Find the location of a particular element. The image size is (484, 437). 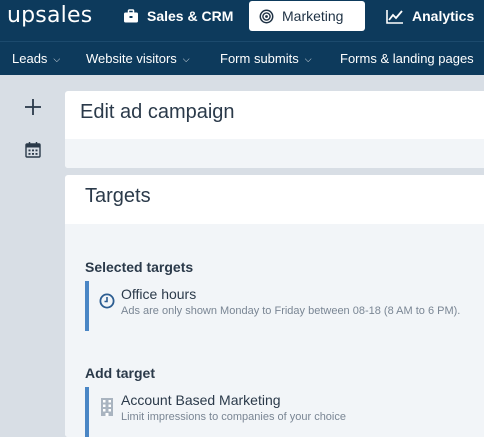

nav-tab-label: Sales & CRM is located at coordinates (190, 16).